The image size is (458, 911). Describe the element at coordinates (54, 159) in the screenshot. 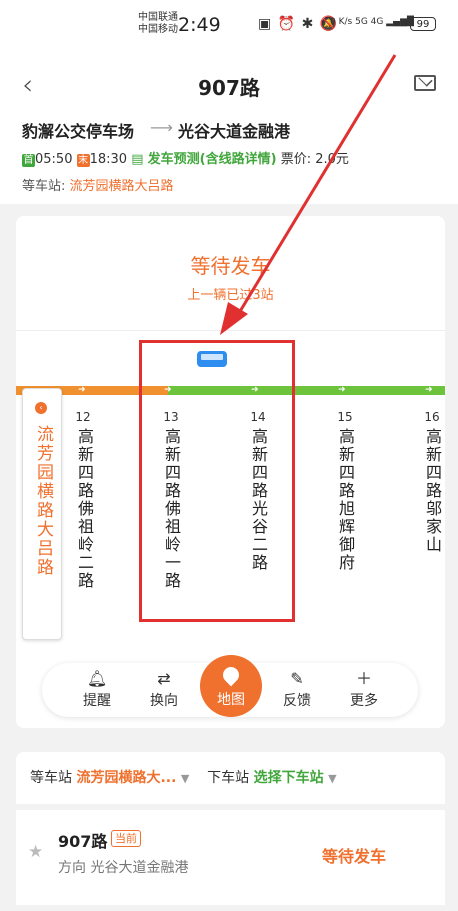

I see `first-bus-time: 05:50` at that location.